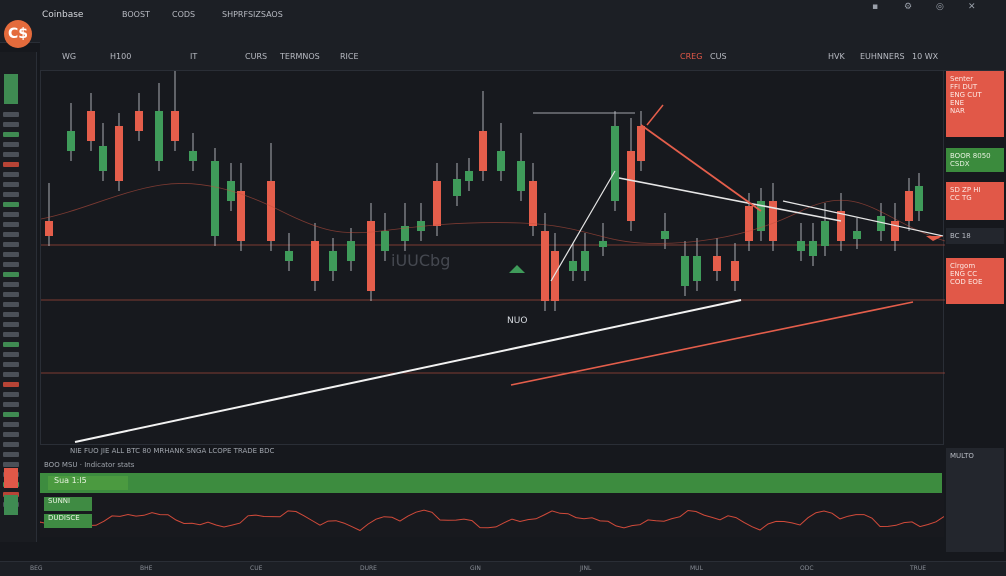  Describe the element at coordinates (136, 14) in the screenshot. I see `menu-item: BOOST` at that location.